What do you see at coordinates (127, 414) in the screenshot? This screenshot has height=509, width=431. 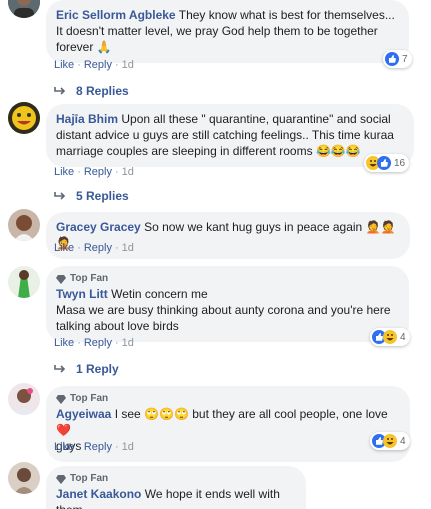 I see `comment-text: I see` at bounding box center [127, 414].